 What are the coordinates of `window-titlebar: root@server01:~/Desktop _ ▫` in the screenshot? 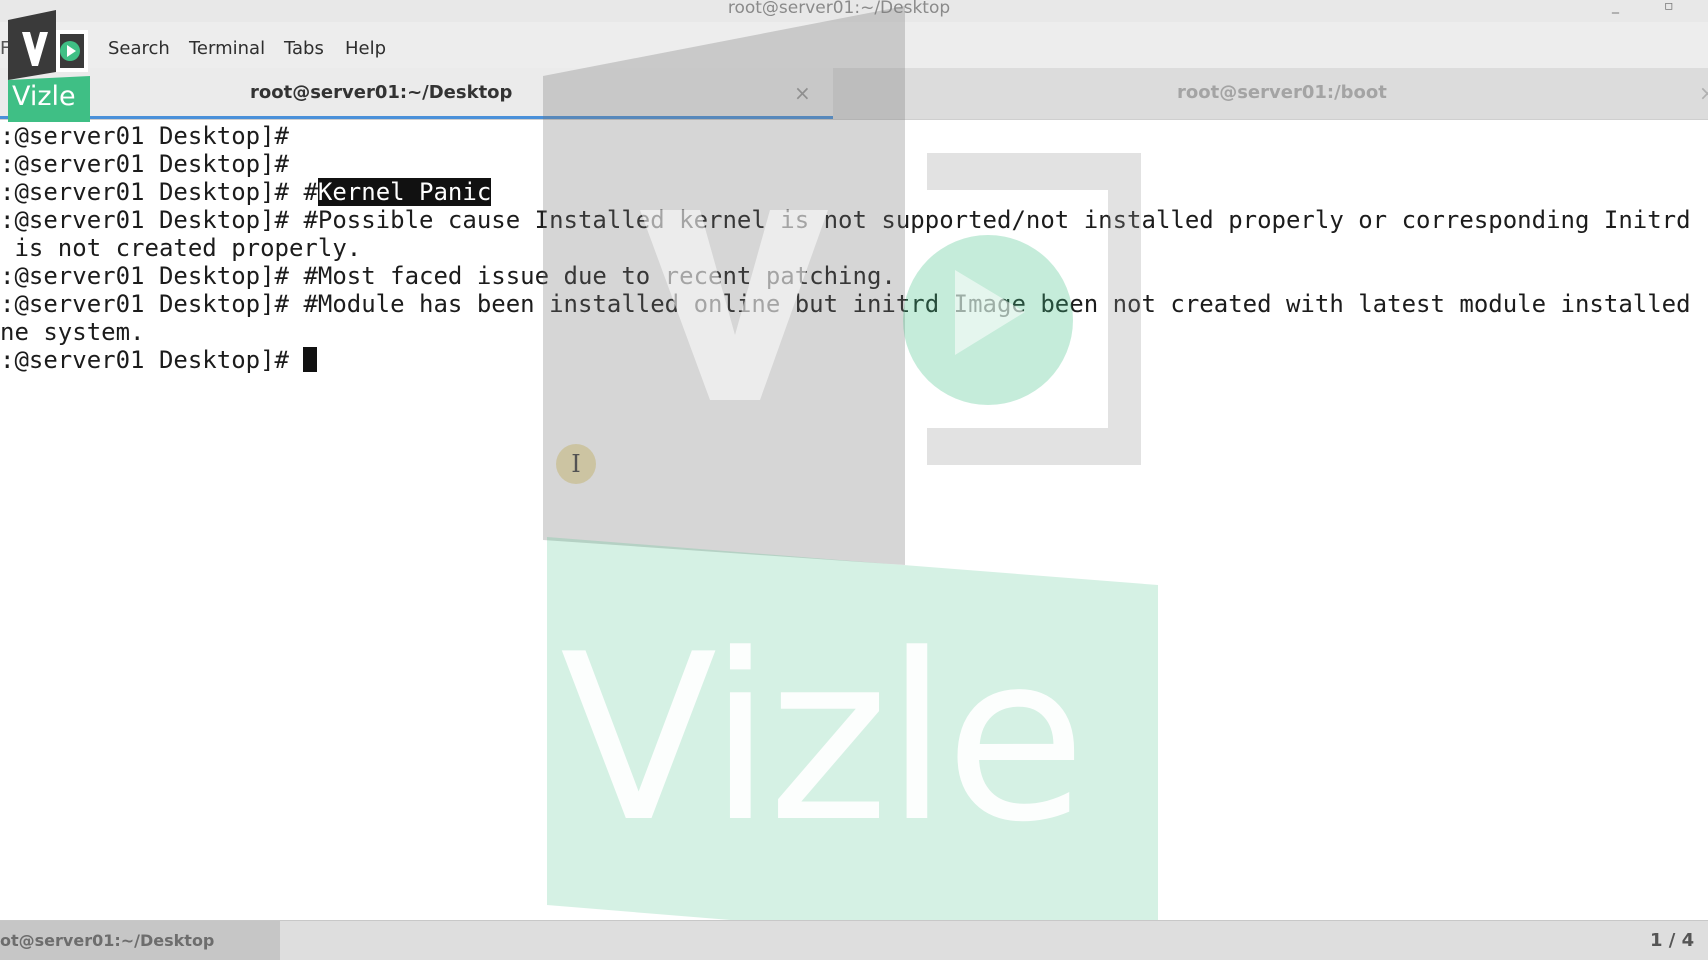 It's located at (854, 11).